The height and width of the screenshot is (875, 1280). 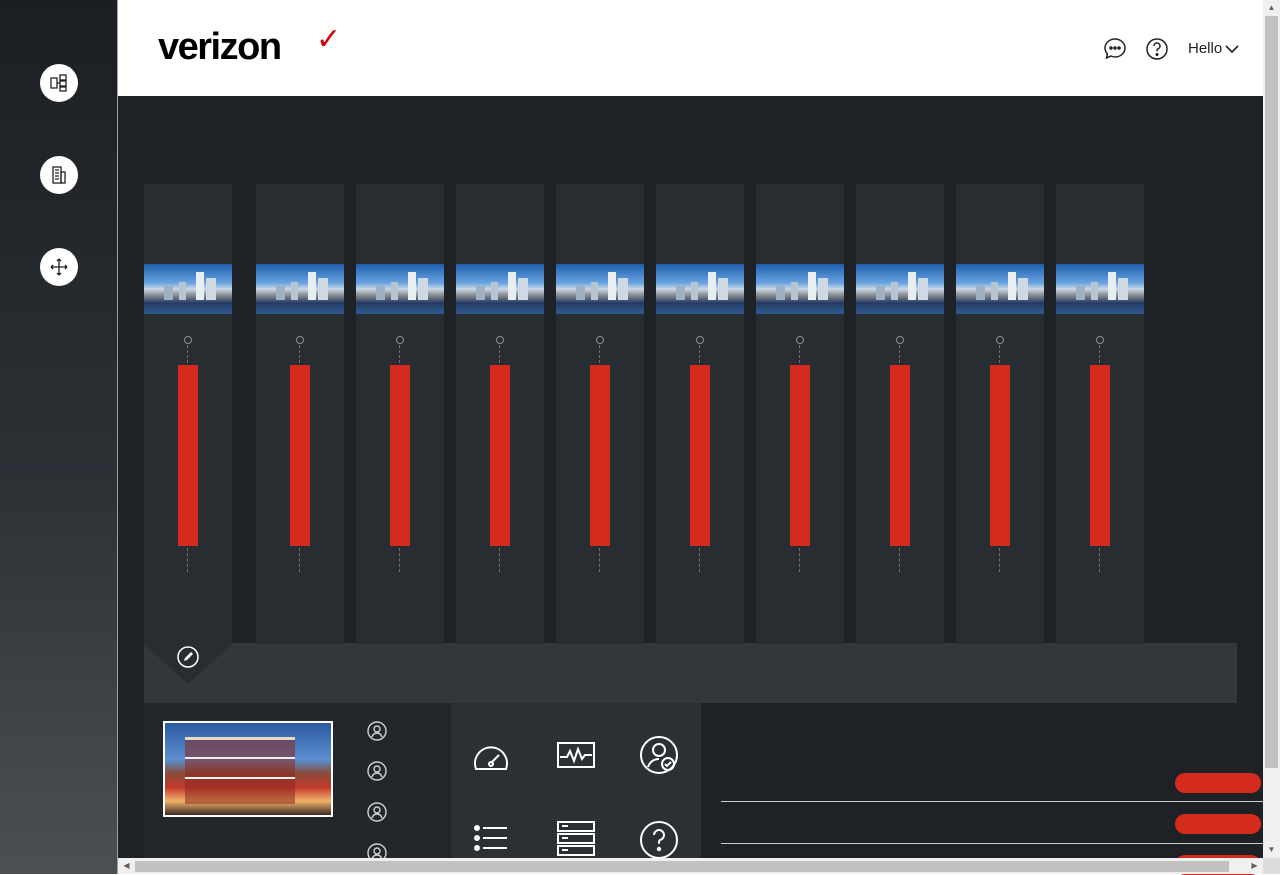 What do you see at coordinates (1157, 49) in the screenshot?
I see `help-icon` at bounding box center [1157, 49].